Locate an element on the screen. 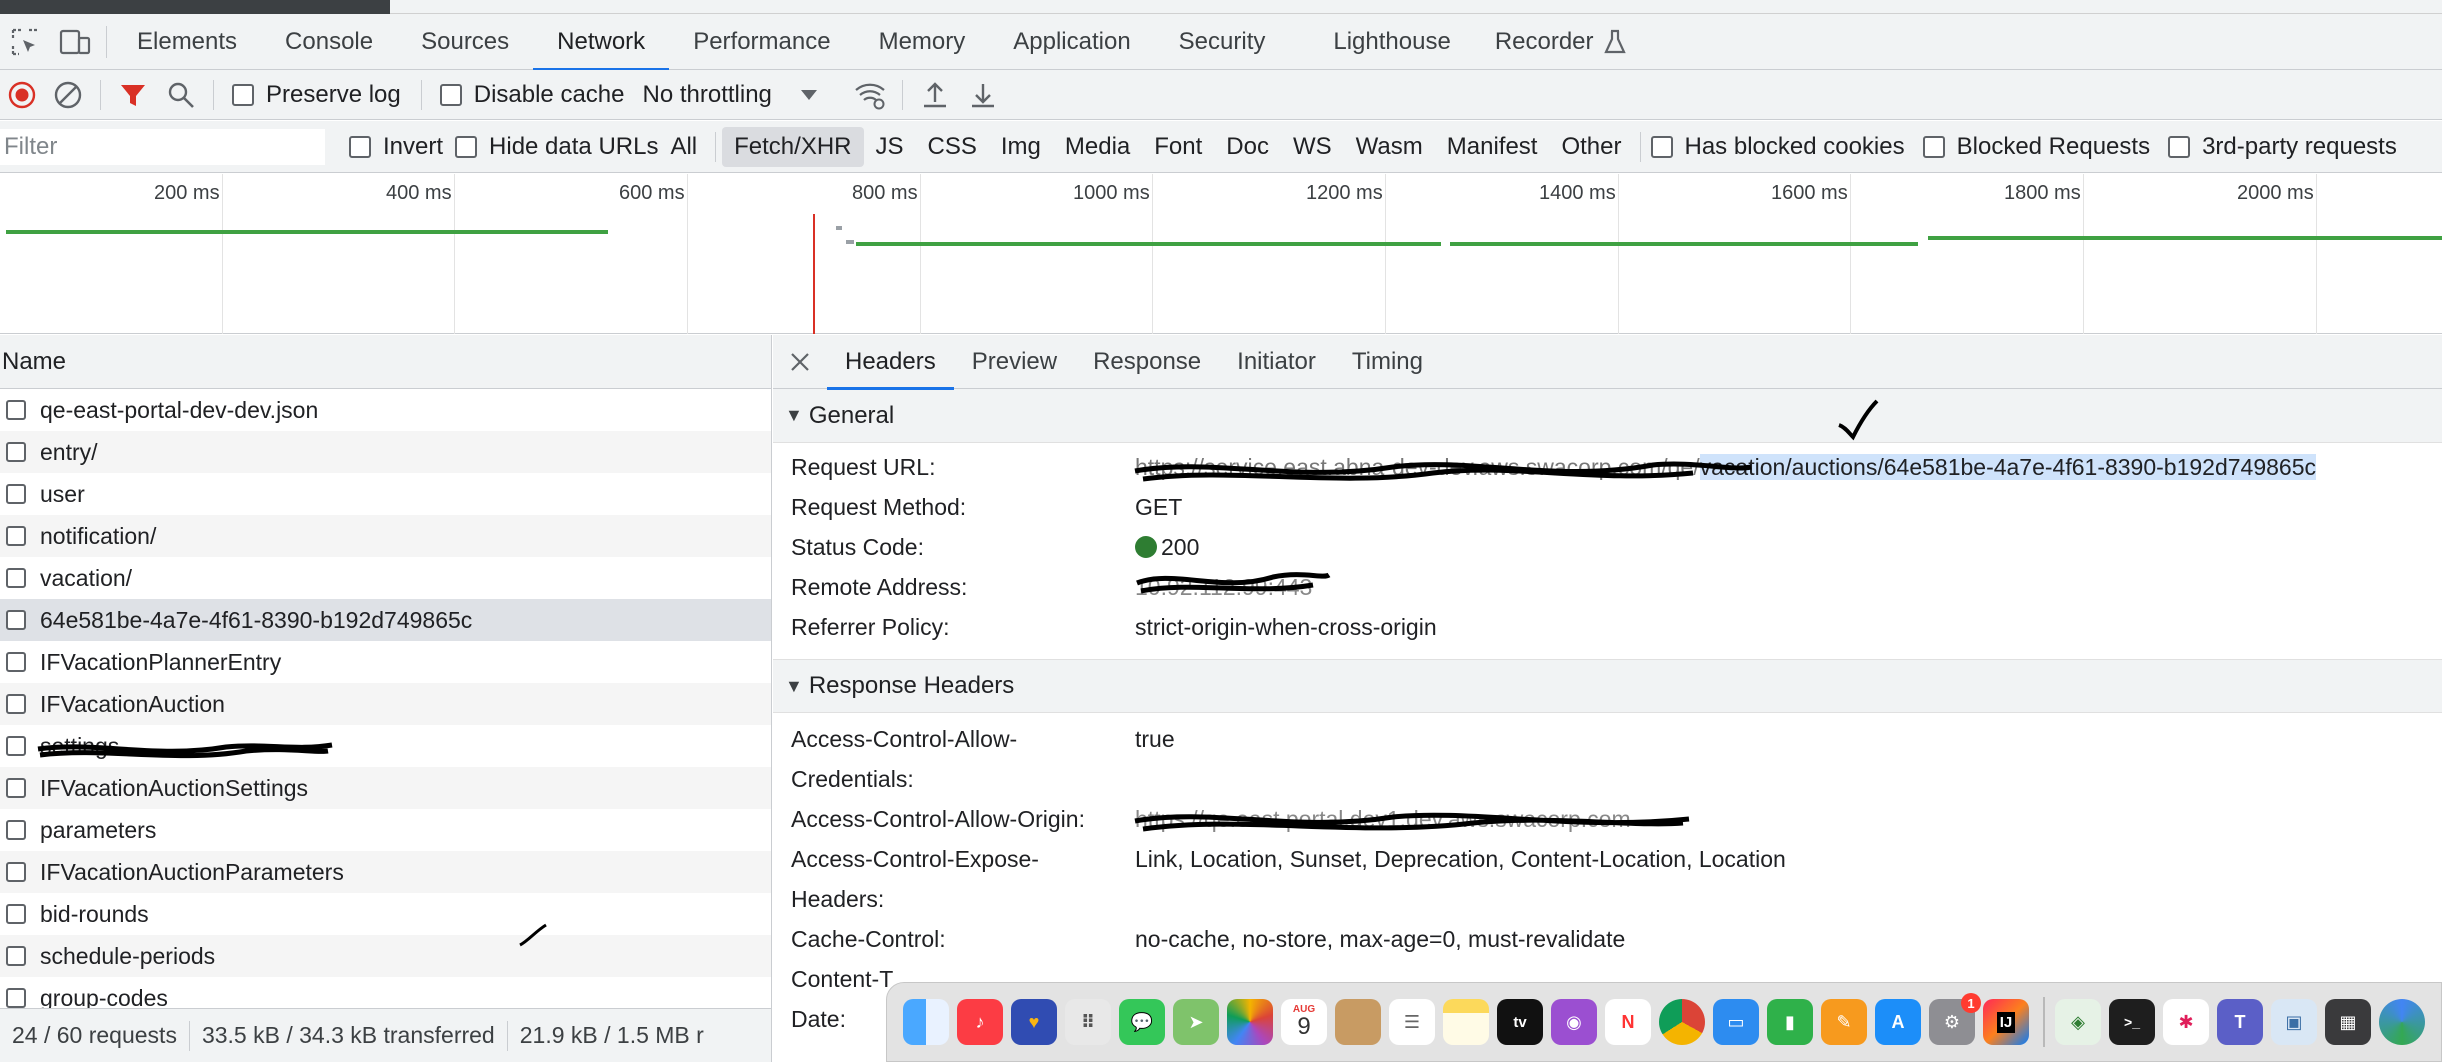 Image resolution: width=2442 pixels, height=1062 pixels. filter-type-other: Other is located at coordinates (1591, 147).